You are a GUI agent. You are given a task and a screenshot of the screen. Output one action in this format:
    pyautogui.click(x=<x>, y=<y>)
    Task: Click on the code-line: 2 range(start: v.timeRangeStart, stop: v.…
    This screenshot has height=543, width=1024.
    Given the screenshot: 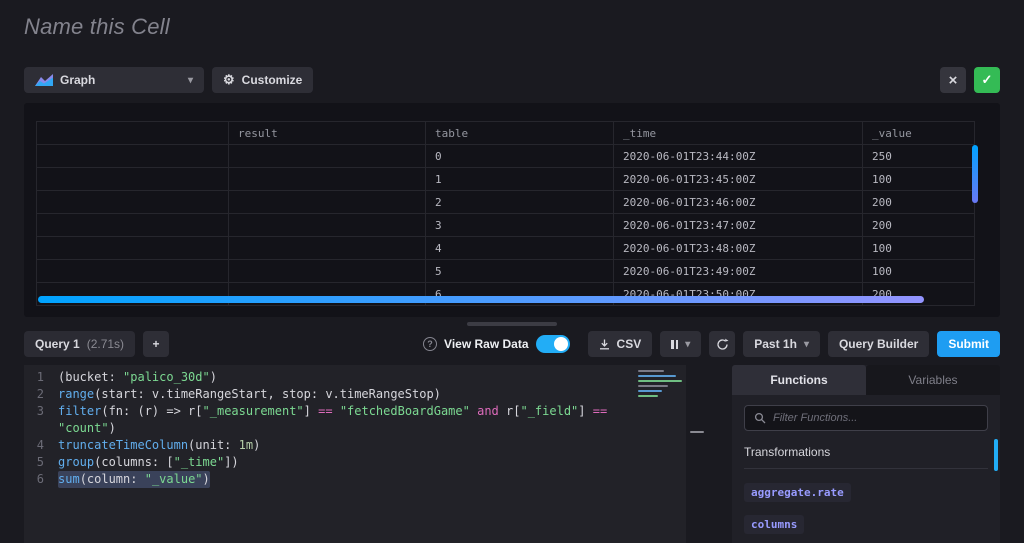 What is the action you would take?
    pyautogui.click(x=328, y=394)
    